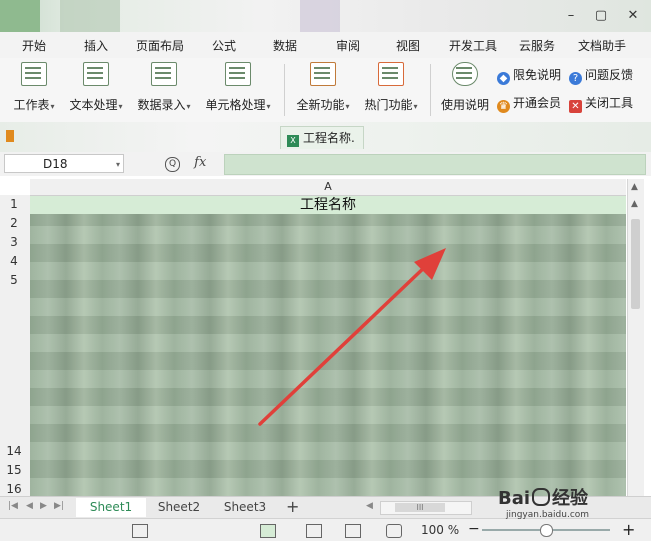 This screenshot has height=541, width=651. Describe the element at coordinates (238, 87) in the screenshot. I see `cell-process-button: 单元格处理▾` at that location.